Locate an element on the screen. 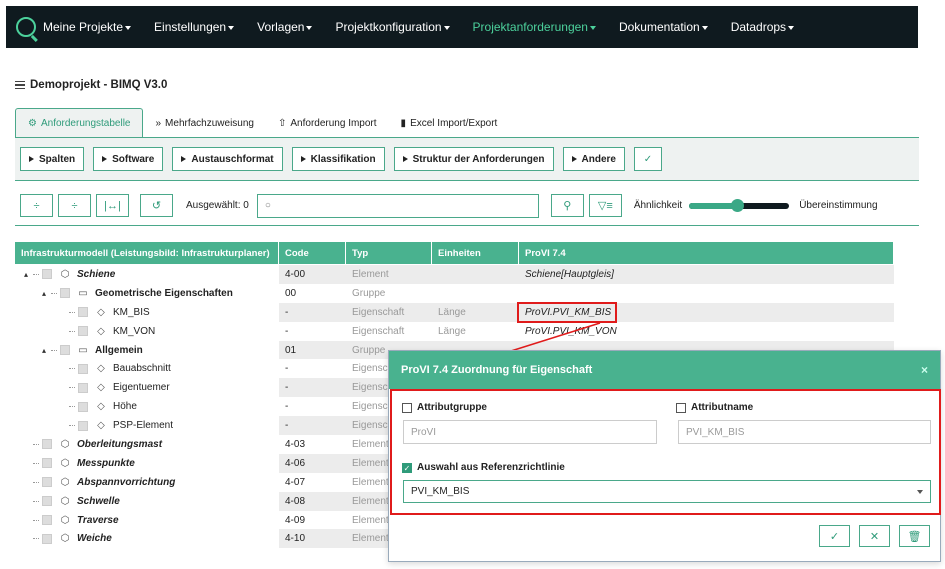 Image resolution: width=945 pixels, height=569 pixels. austauschformat-button: Austauschformat is located at coordinates (227, 159).